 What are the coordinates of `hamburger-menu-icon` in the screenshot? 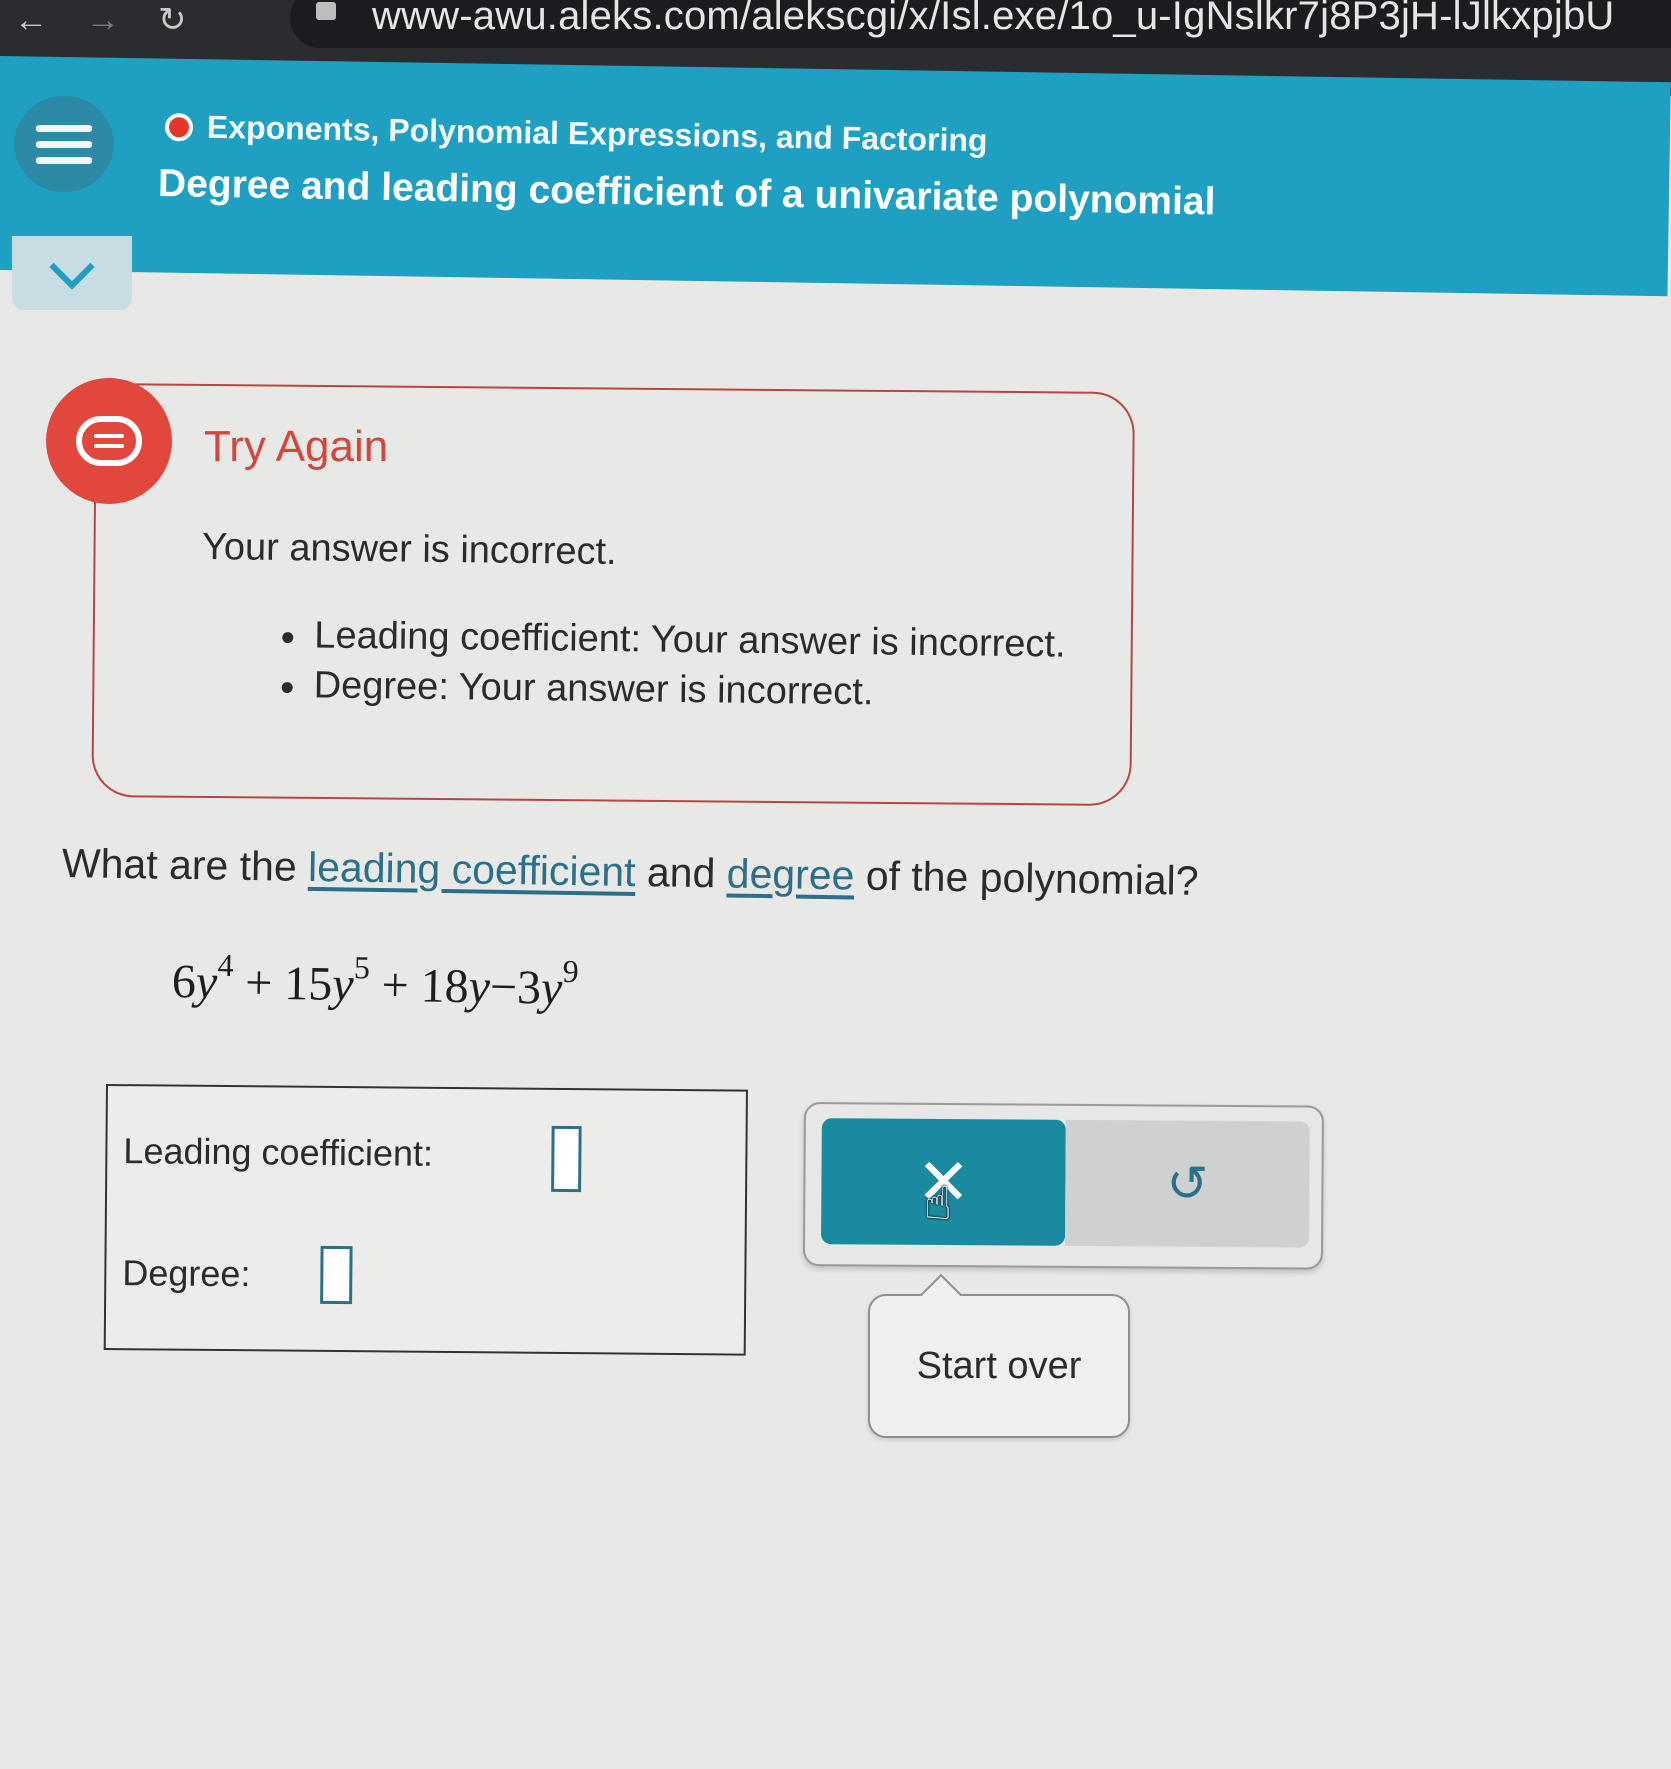 It's located at (64, 144).